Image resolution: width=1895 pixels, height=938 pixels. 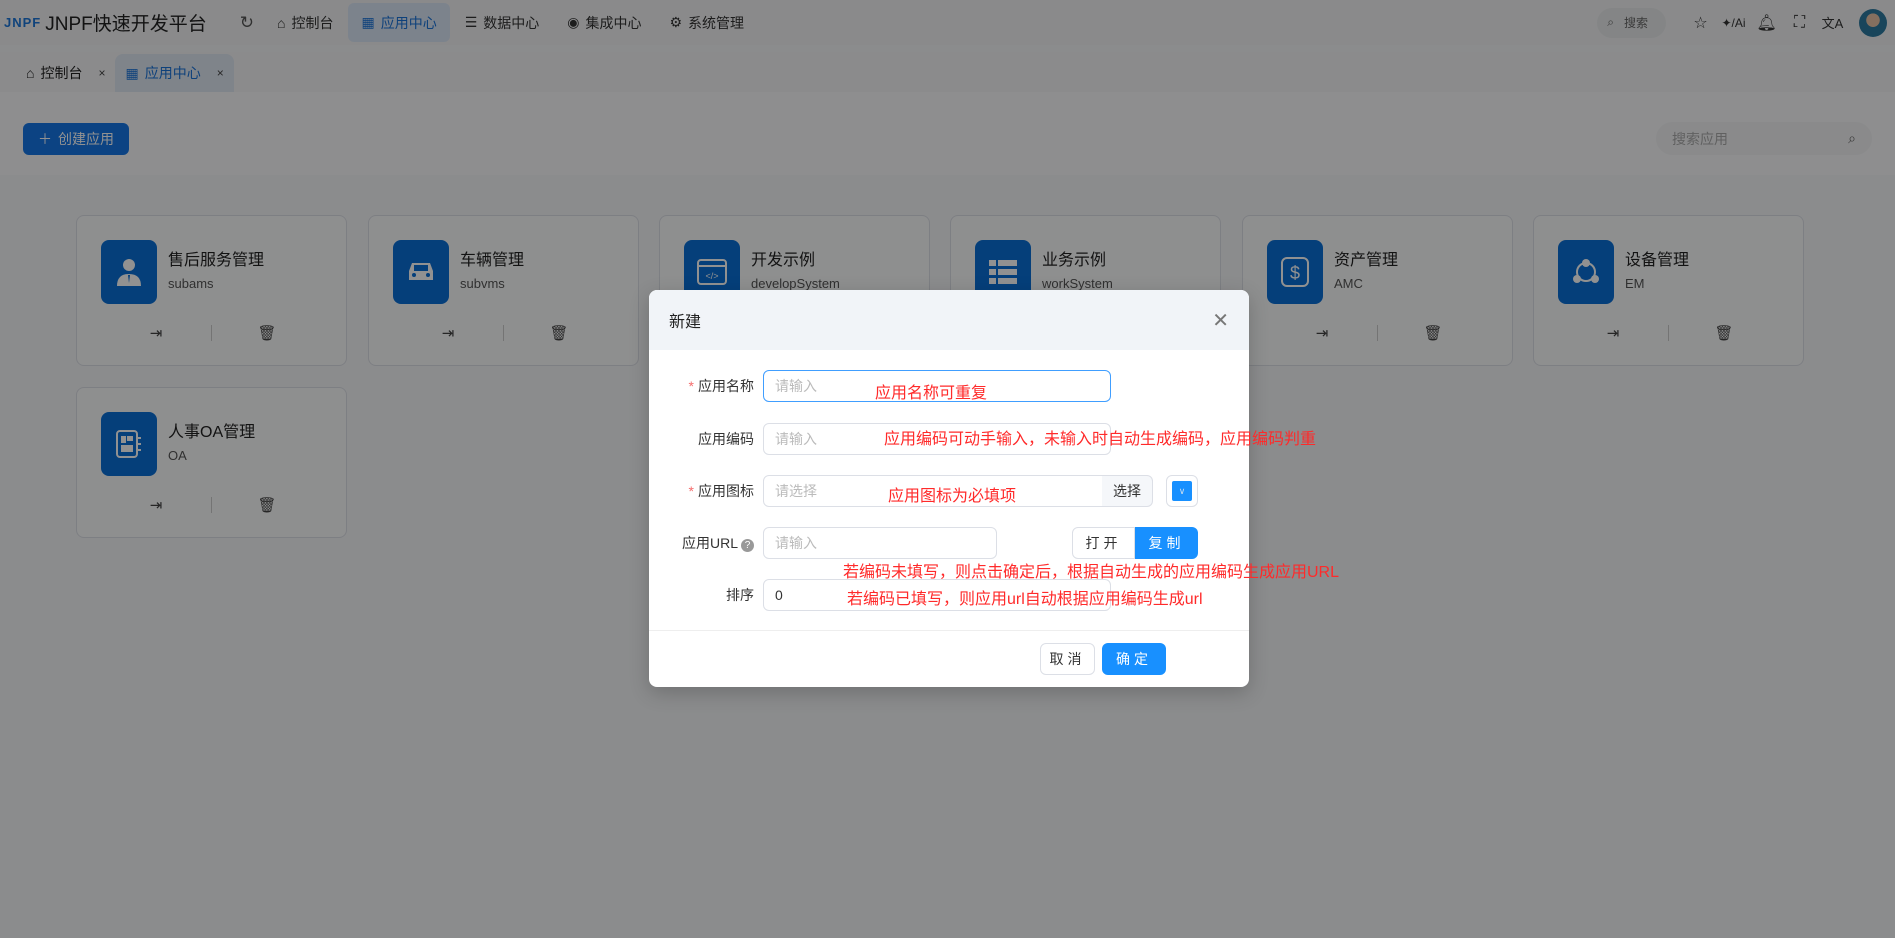 I want to click on field-label: 应用图标, so click(x=726, y=491).